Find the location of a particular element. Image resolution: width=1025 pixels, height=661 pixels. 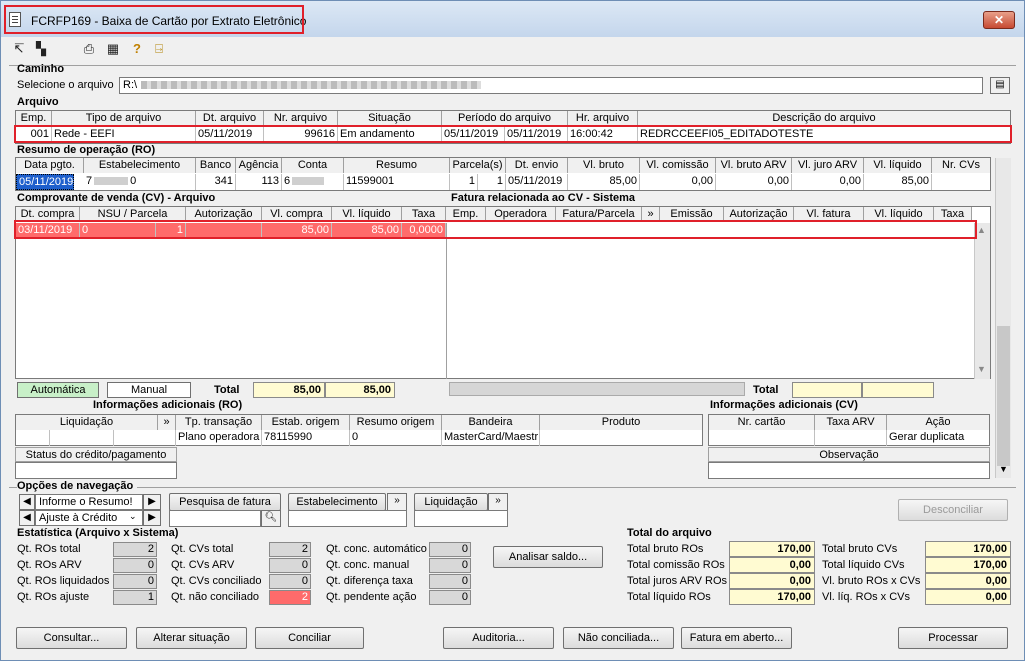

scroll-thumb is located at coordinates (1003, 396).